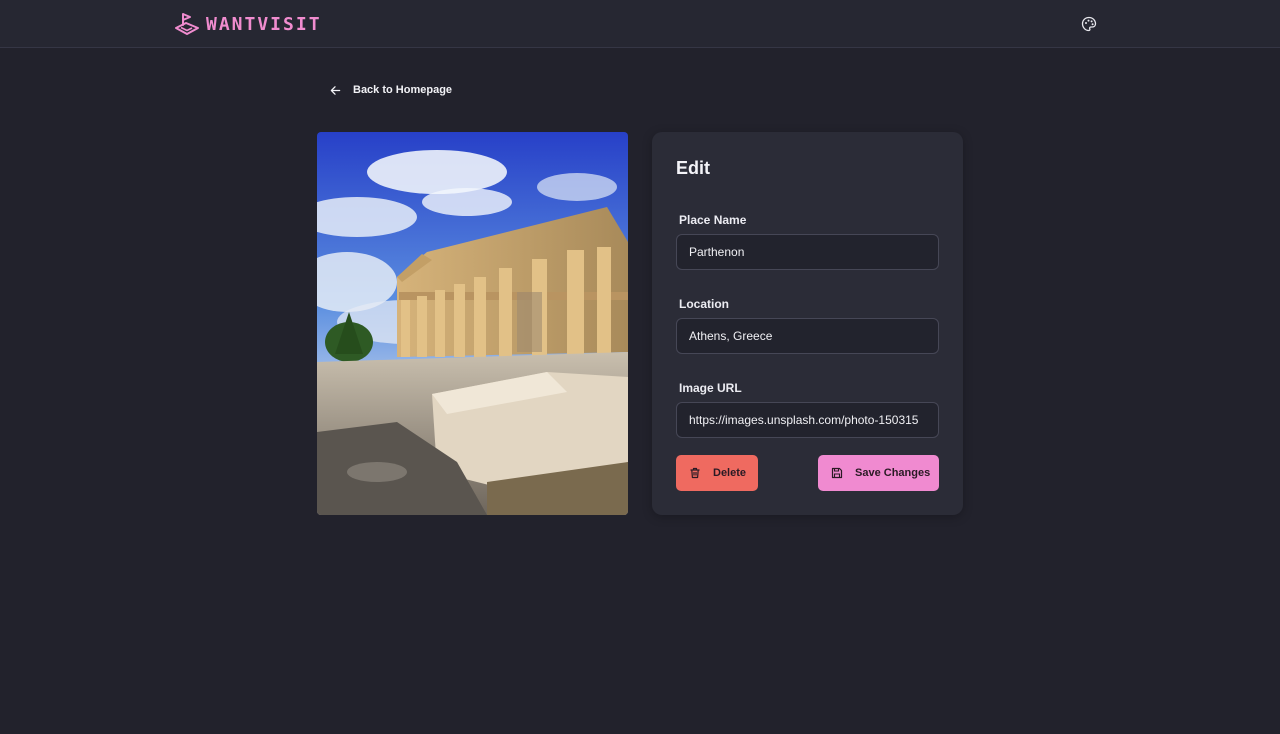 The width and height of the screenshot is (1280, 734). I want to click on back-to-homepage-link: Back to Homepage, so click(391, 90).